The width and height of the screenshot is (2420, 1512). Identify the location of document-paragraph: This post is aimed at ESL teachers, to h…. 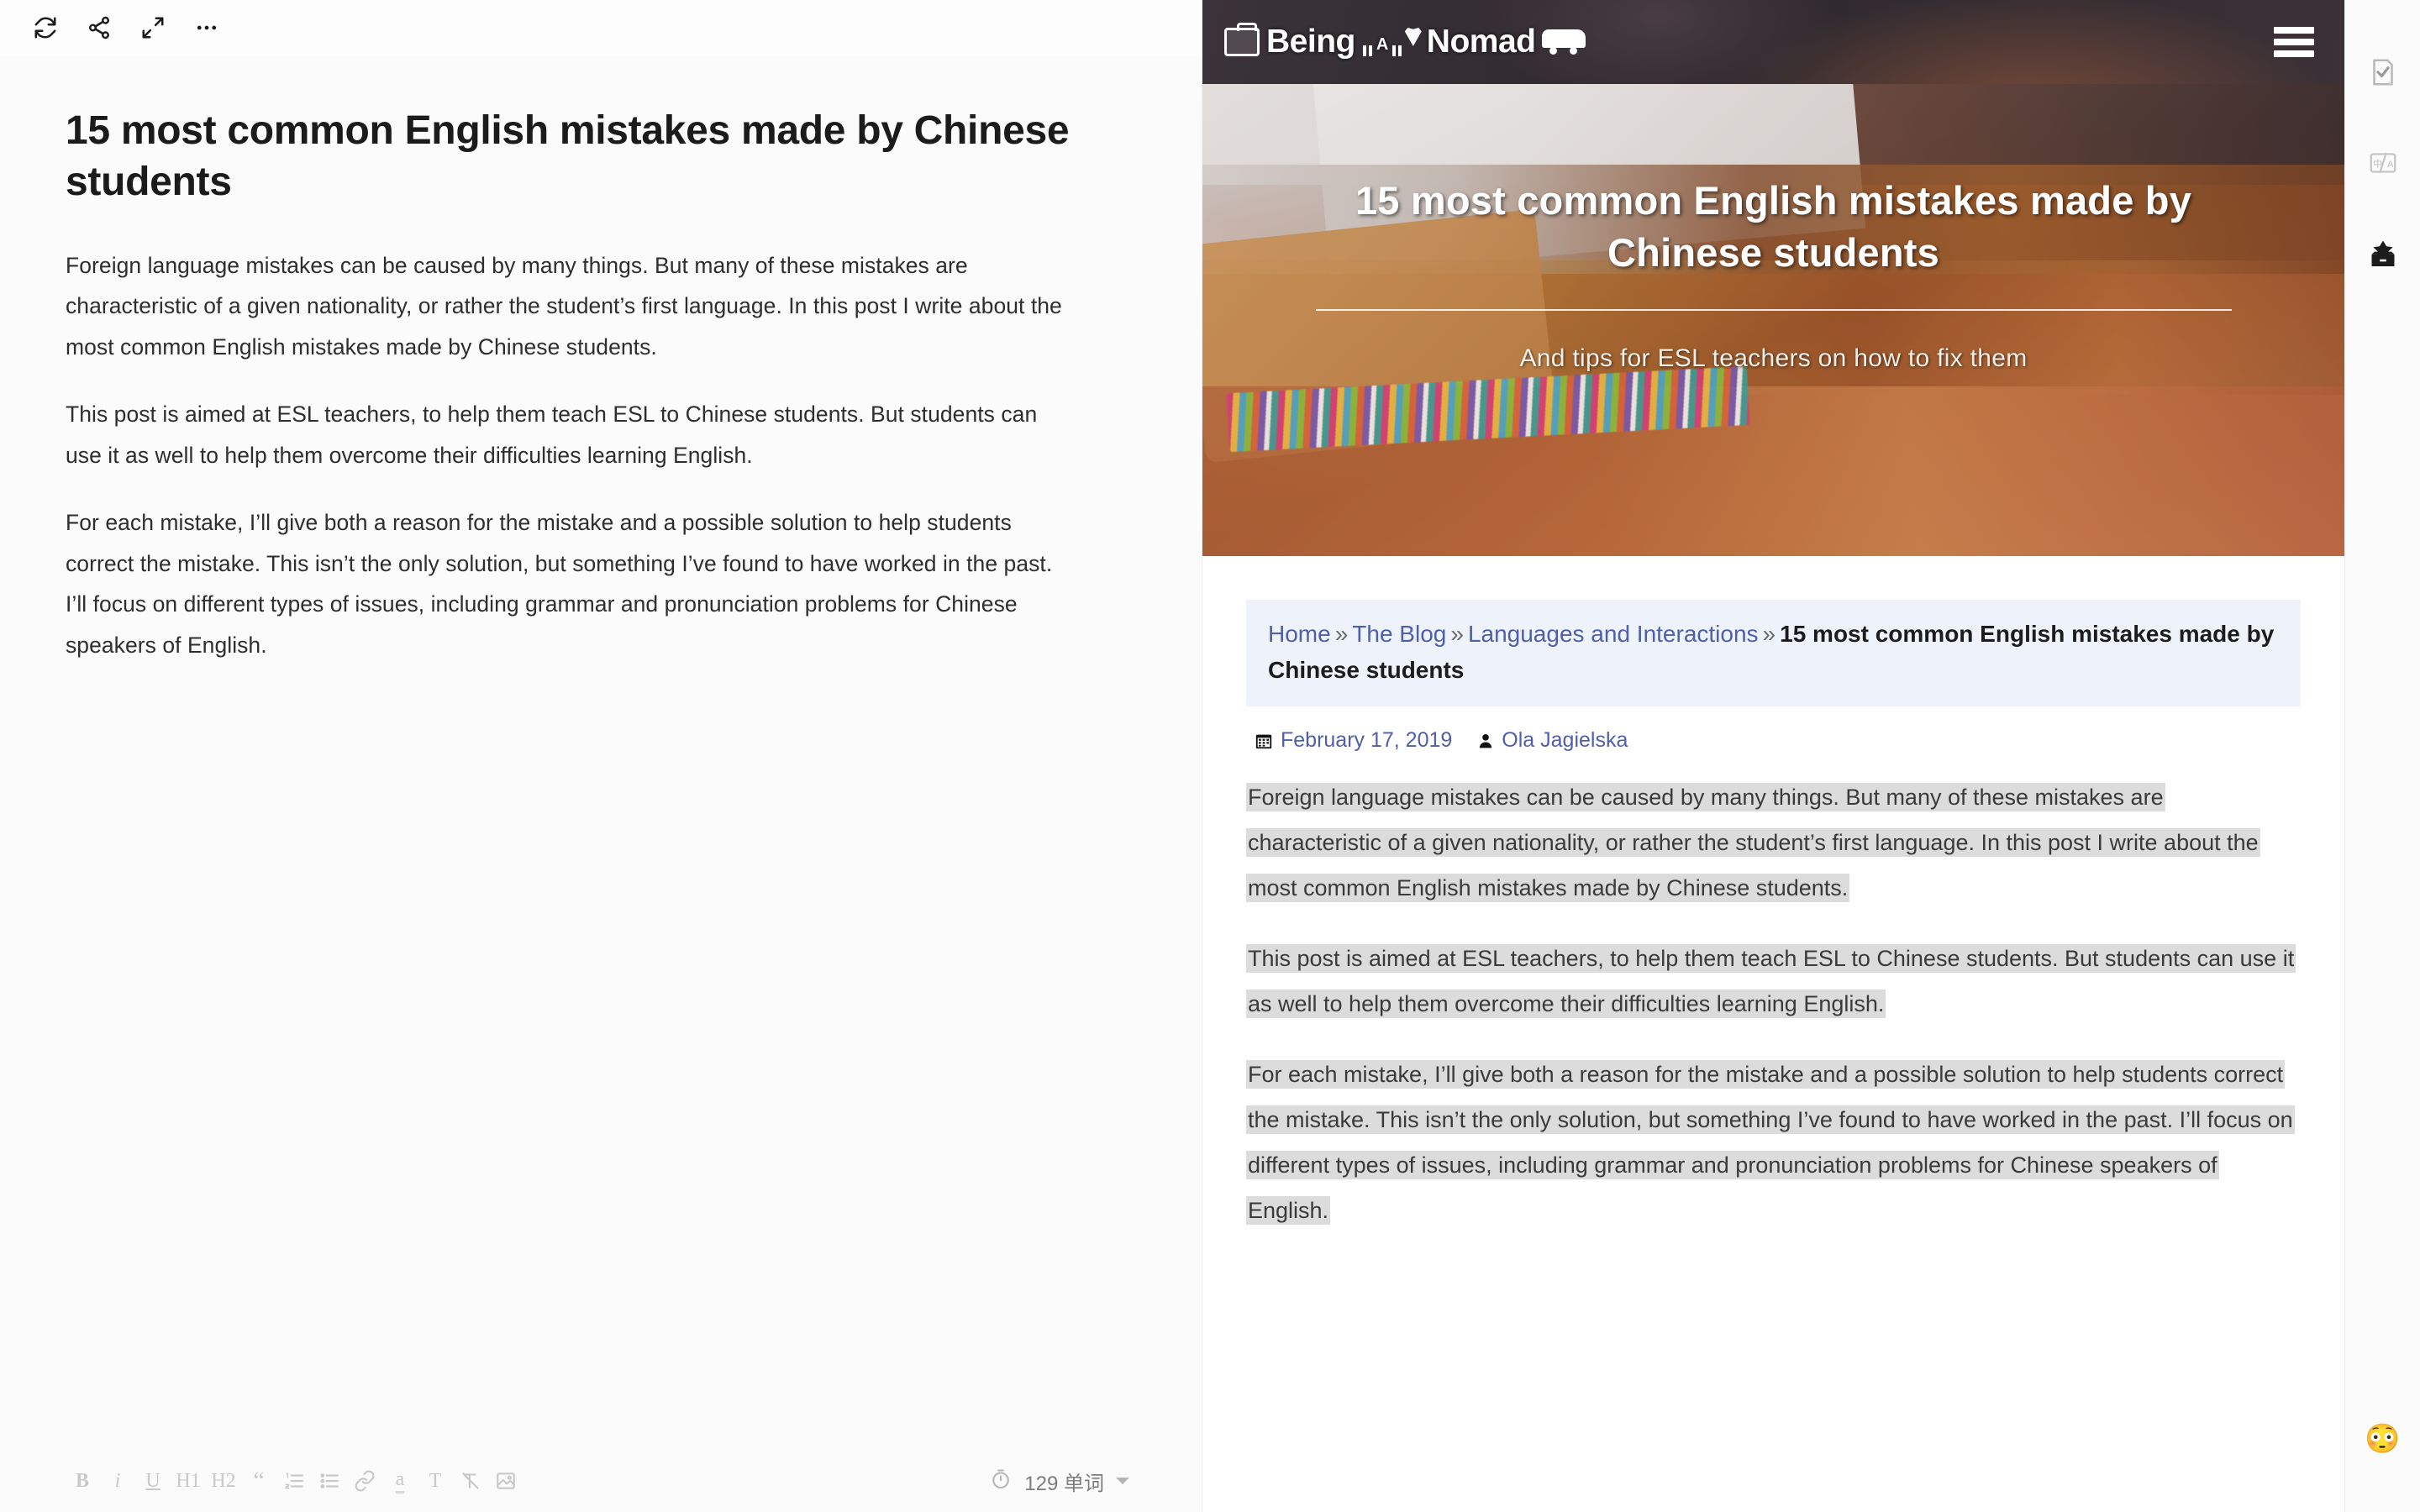
(571, 434).